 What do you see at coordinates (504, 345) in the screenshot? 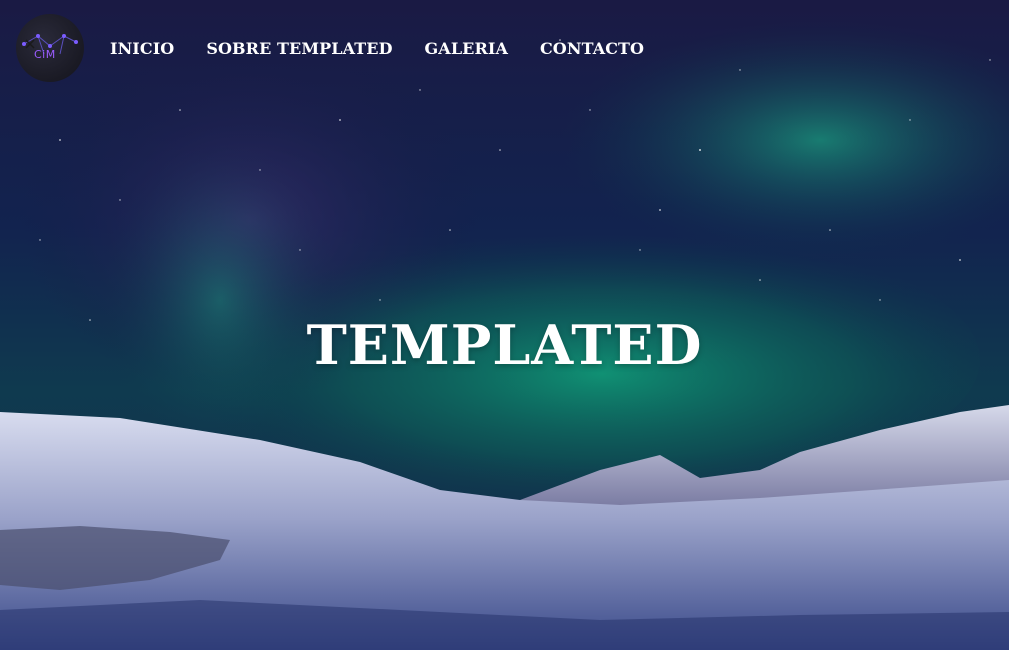
I see `hero-title: TEMPLATED` at bounding box center [504, 345].